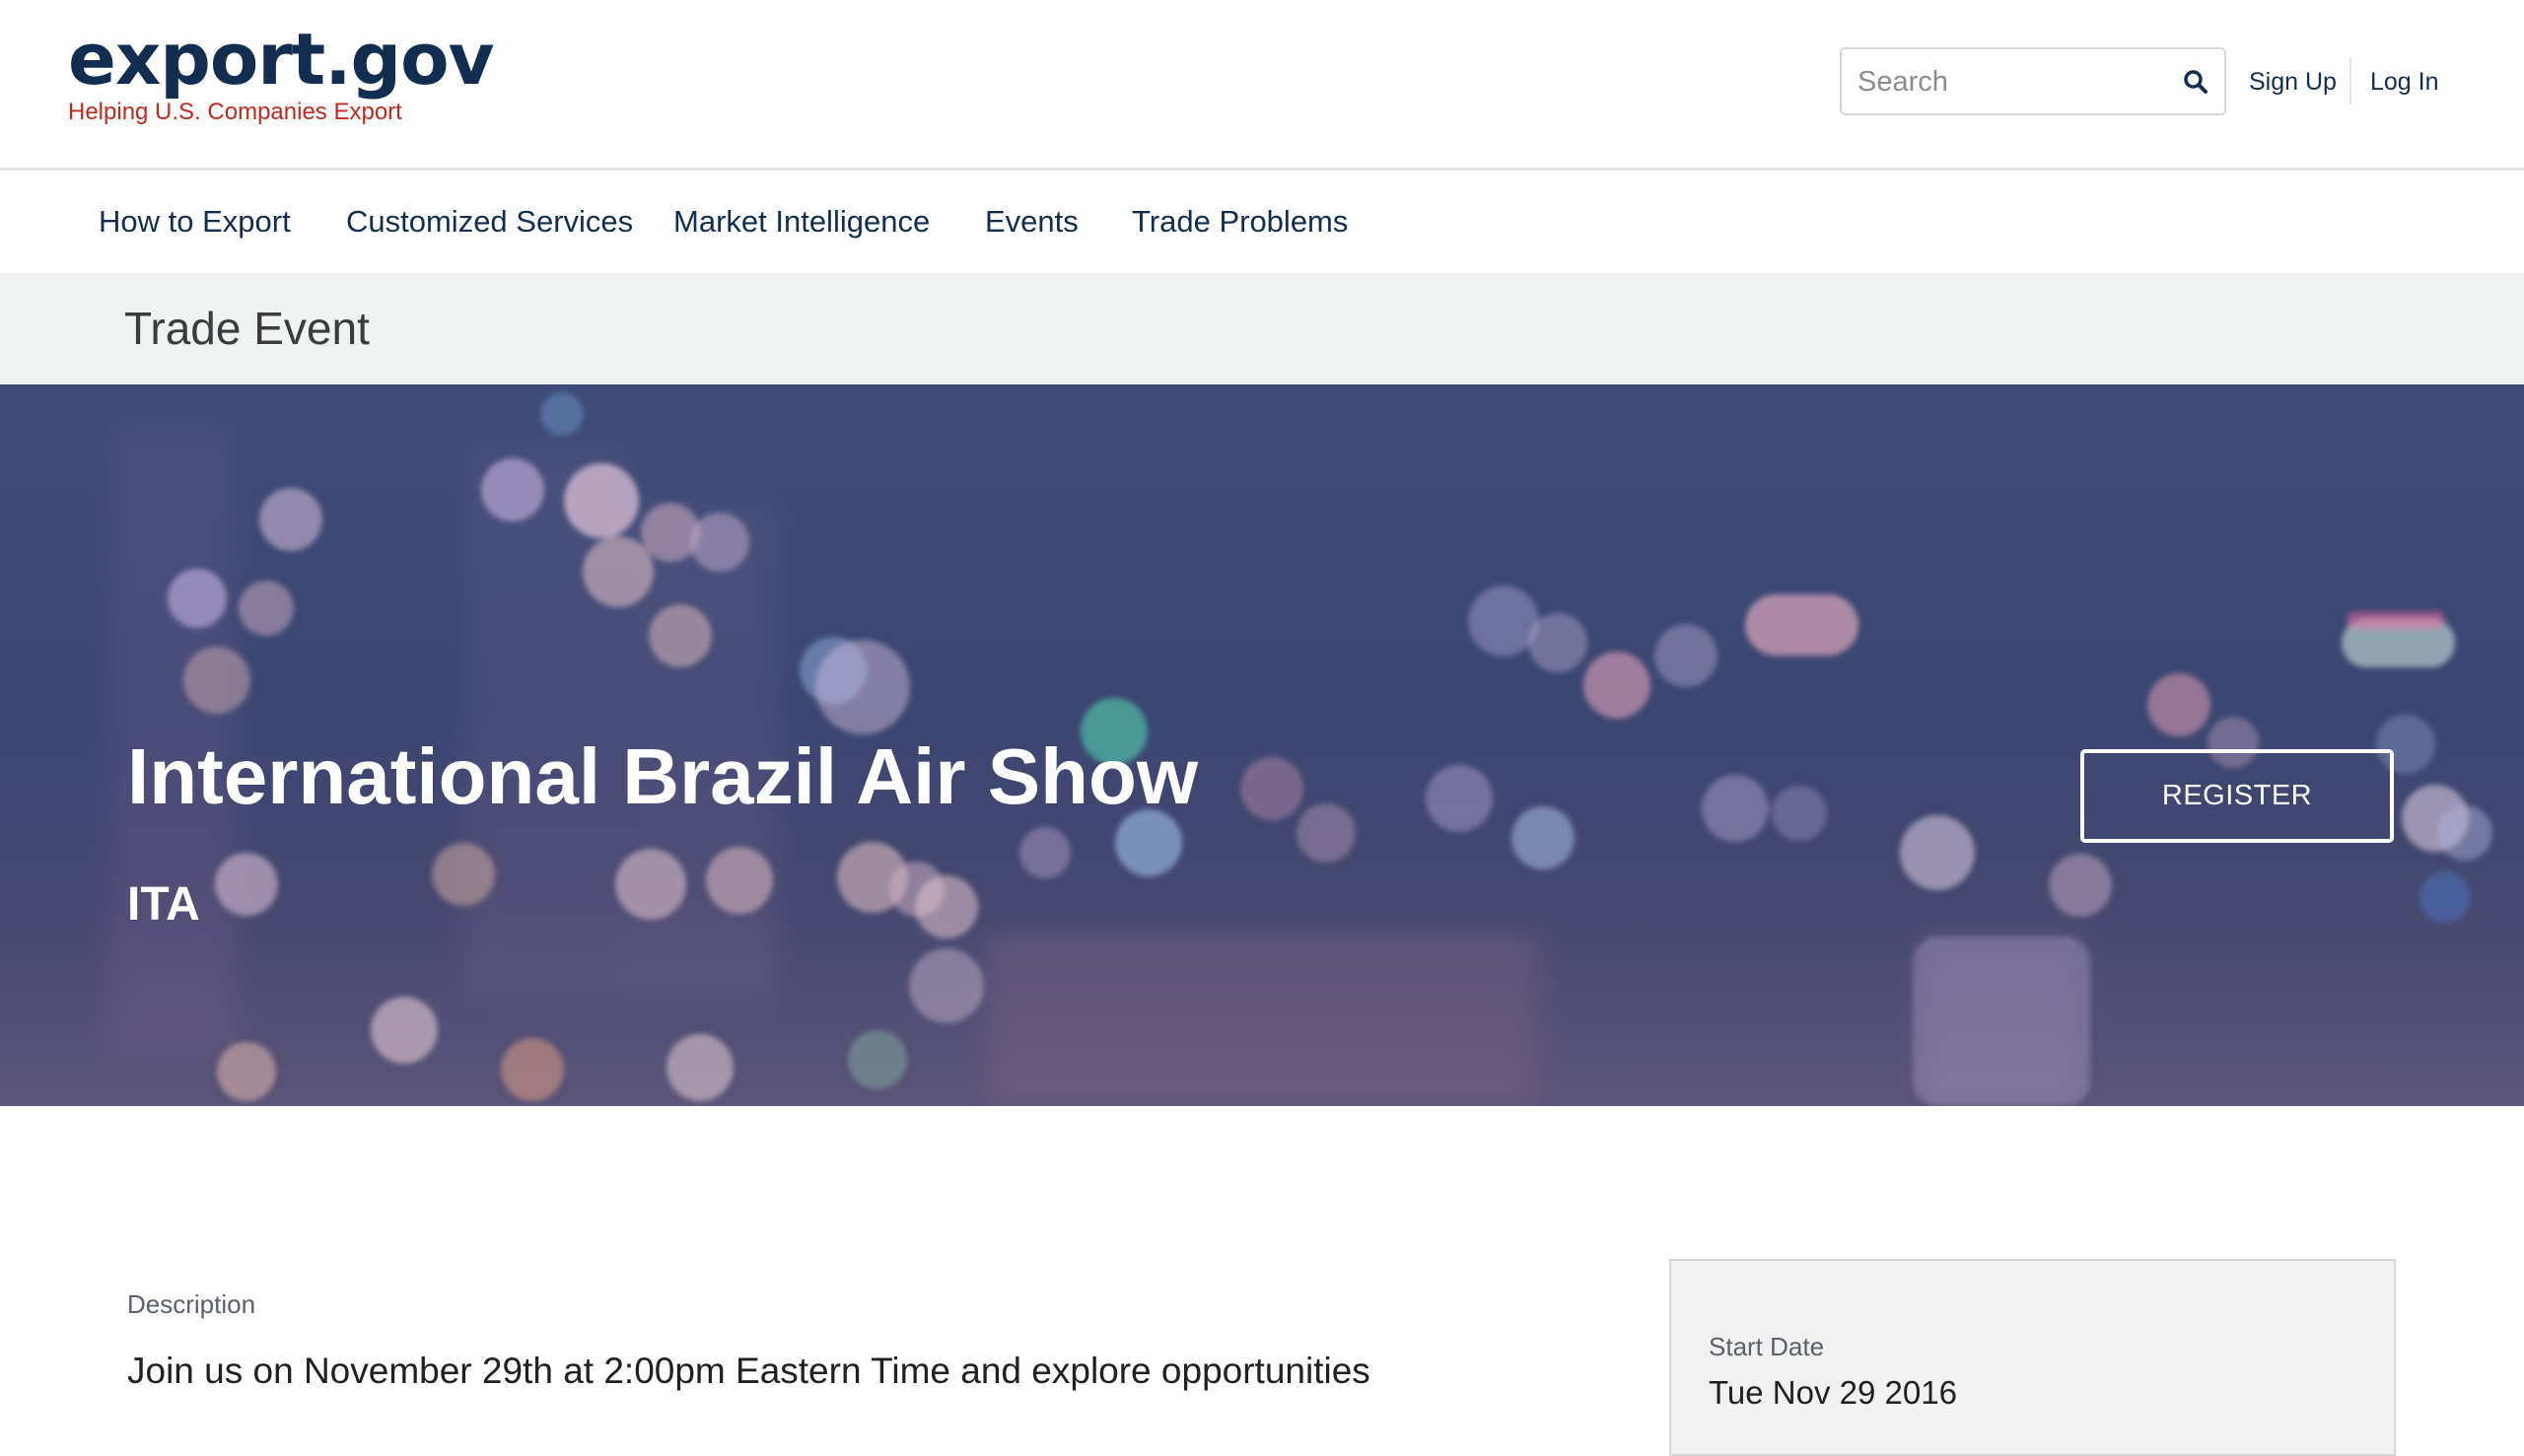  I want to click on event-details-card: Start Date Tue Nov 29 2016, so click(2033, 1357).